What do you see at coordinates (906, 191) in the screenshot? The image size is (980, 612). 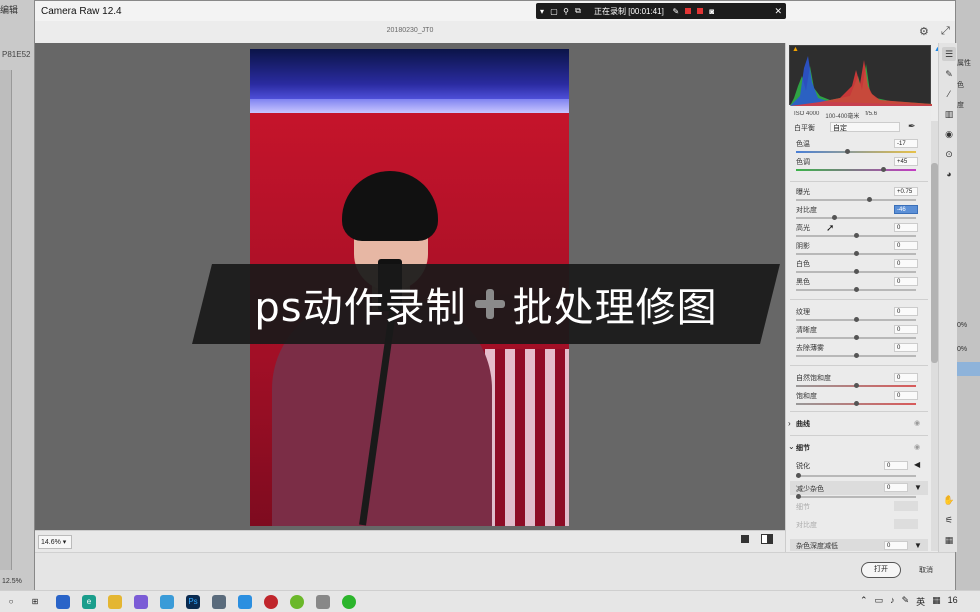 I see `slider-value-field: +0.75` at bounding box center [906, 191].